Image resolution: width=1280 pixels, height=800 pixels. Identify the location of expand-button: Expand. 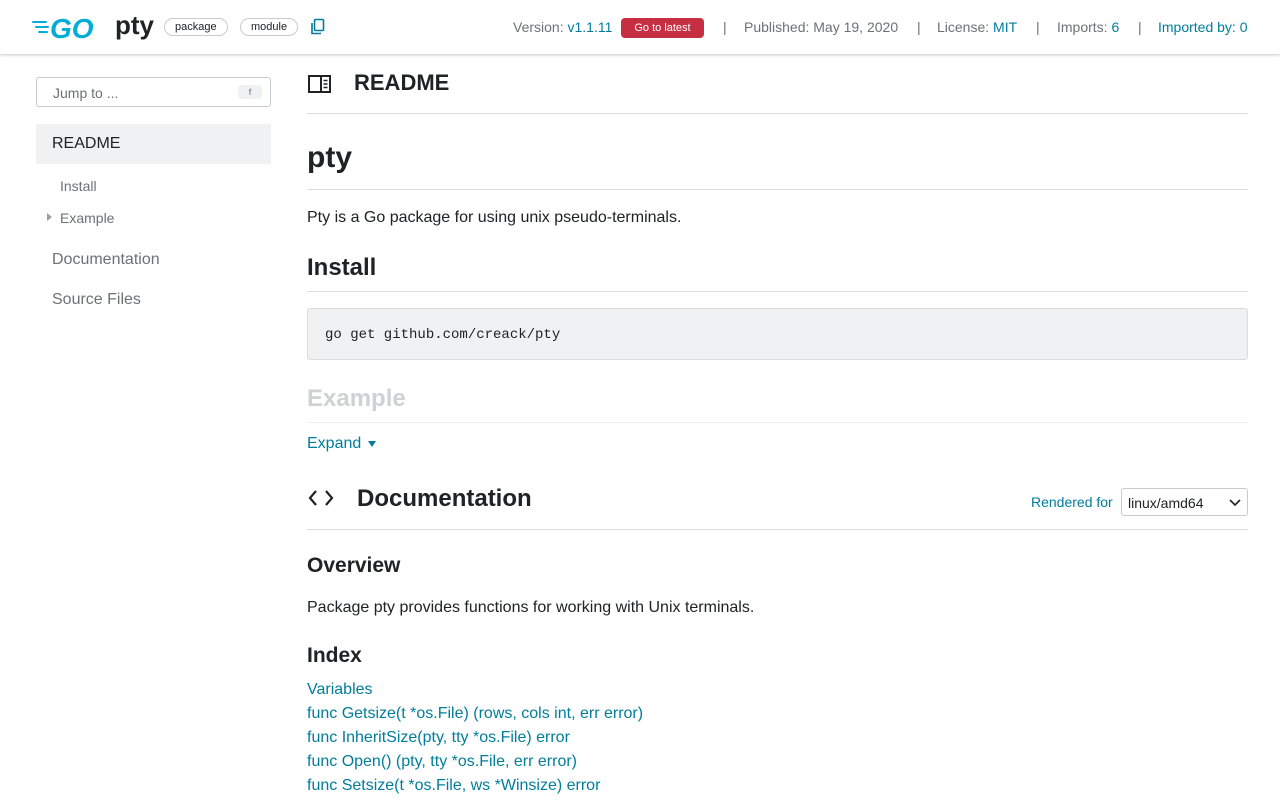
(334, 444).